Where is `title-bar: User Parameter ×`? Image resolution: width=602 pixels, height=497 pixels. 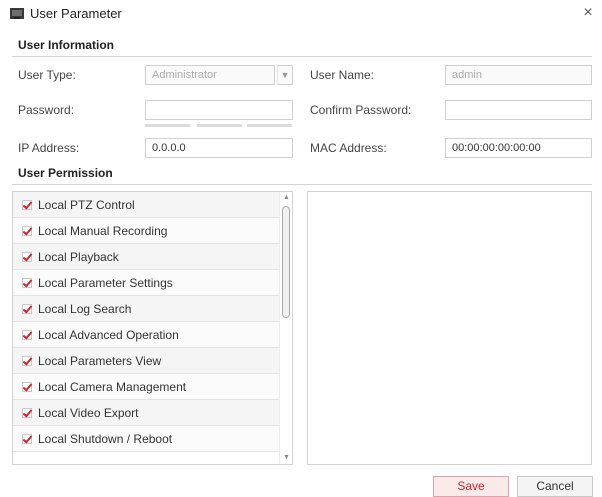 title-bar: User Parameter × is located at coordinates (301, 15).